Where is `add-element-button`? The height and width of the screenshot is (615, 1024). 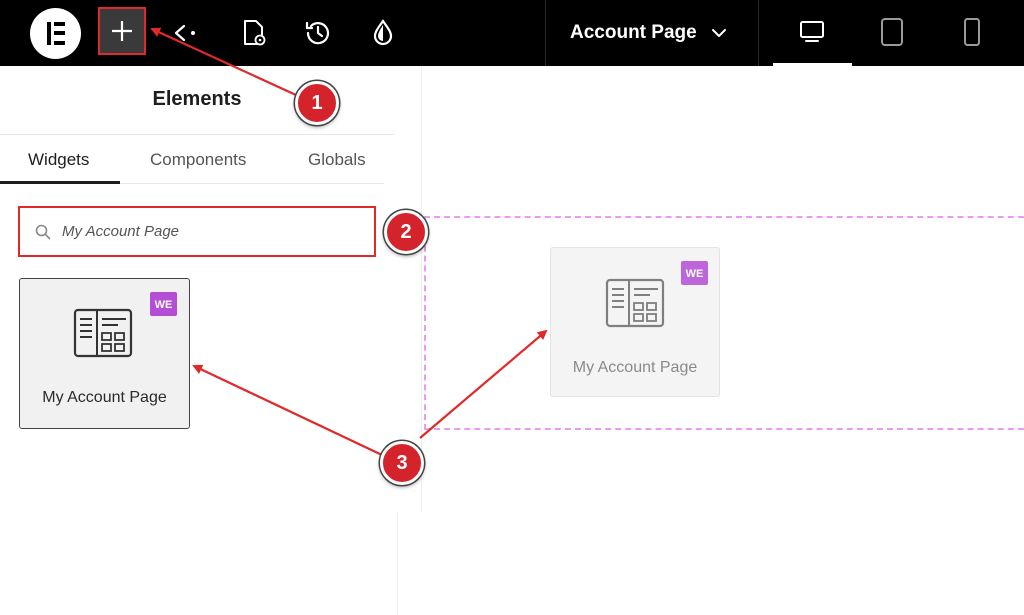
add-element-button is located at coordinates (122, 31).